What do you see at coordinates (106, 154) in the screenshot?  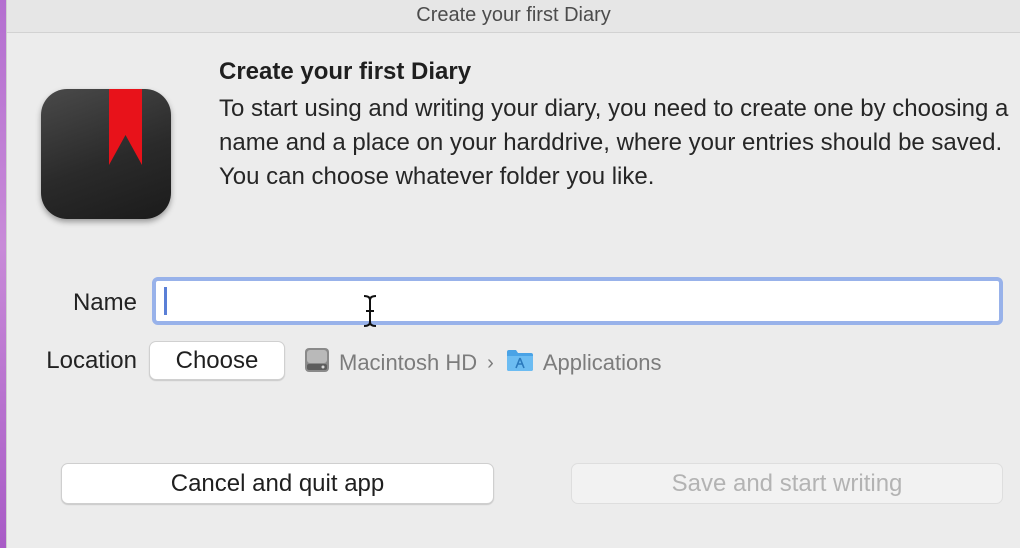 I see `diary-app-icon` at bounding box center [106, 154].